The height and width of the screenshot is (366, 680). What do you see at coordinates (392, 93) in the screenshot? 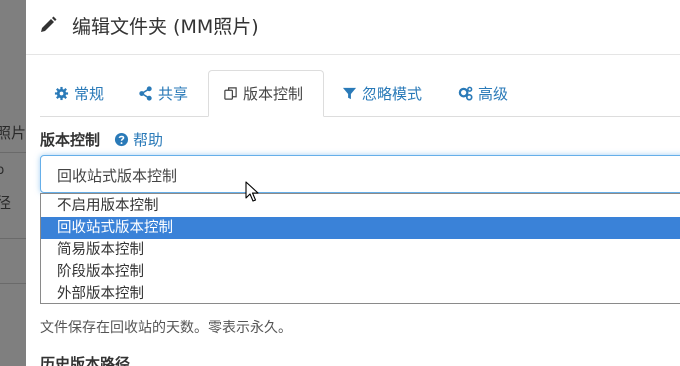
I see `tab-label: 忽略模式` at bounding box center [392, 93].